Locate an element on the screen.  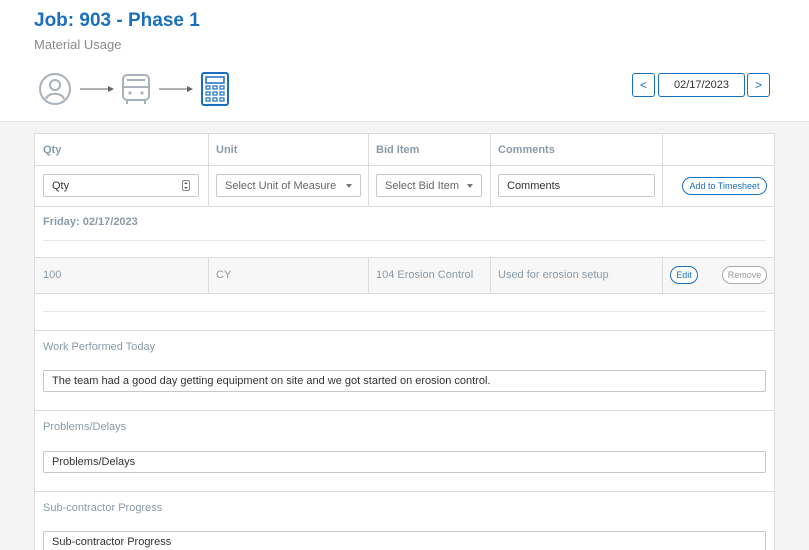
add-to-timesheet-button: Add to Timesheet is located at coordinates (724, 186).